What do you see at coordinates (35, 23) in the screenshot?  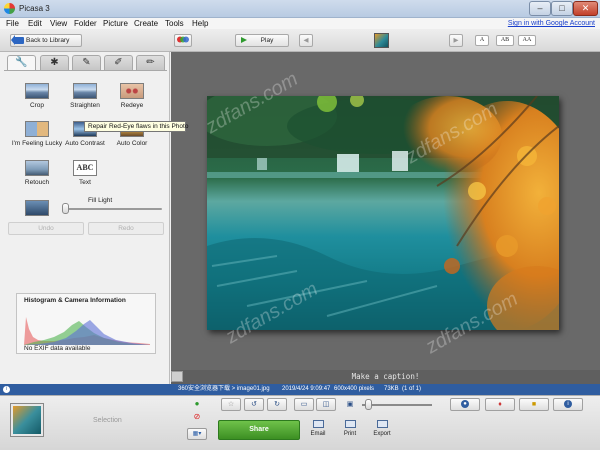 I see `menu-edit: Edit` at bounding box center [35, 23].